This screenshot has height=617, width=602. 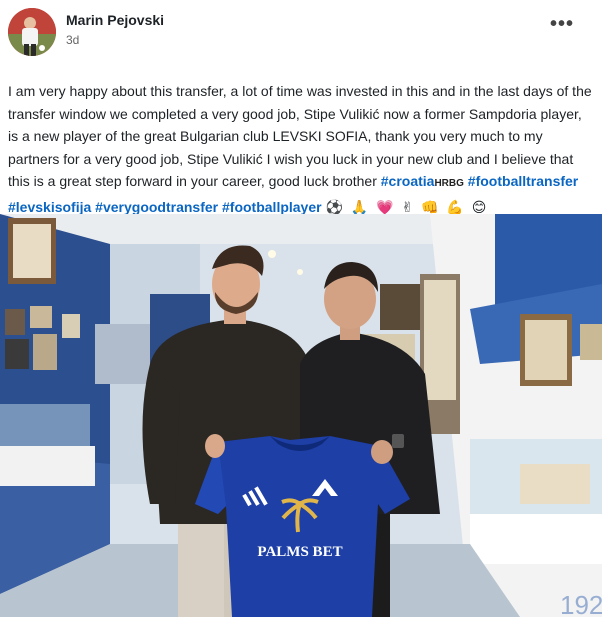 What do you see at coordinates (562, 24) in the screenshot?
I see `more-options-button: •••` at bounding box center [562, 24].